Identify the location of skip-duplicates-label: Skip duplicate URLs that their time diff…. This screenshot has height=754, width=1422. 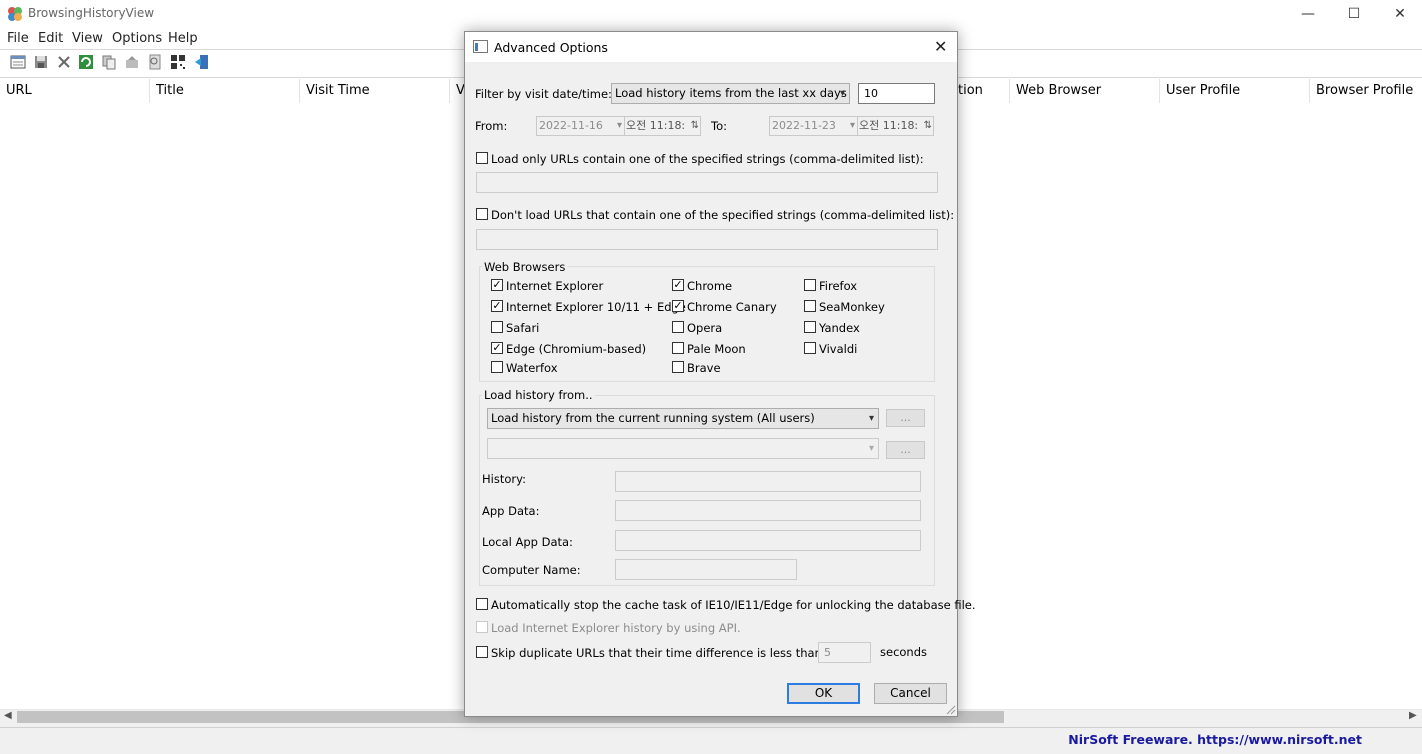
(662, 653).